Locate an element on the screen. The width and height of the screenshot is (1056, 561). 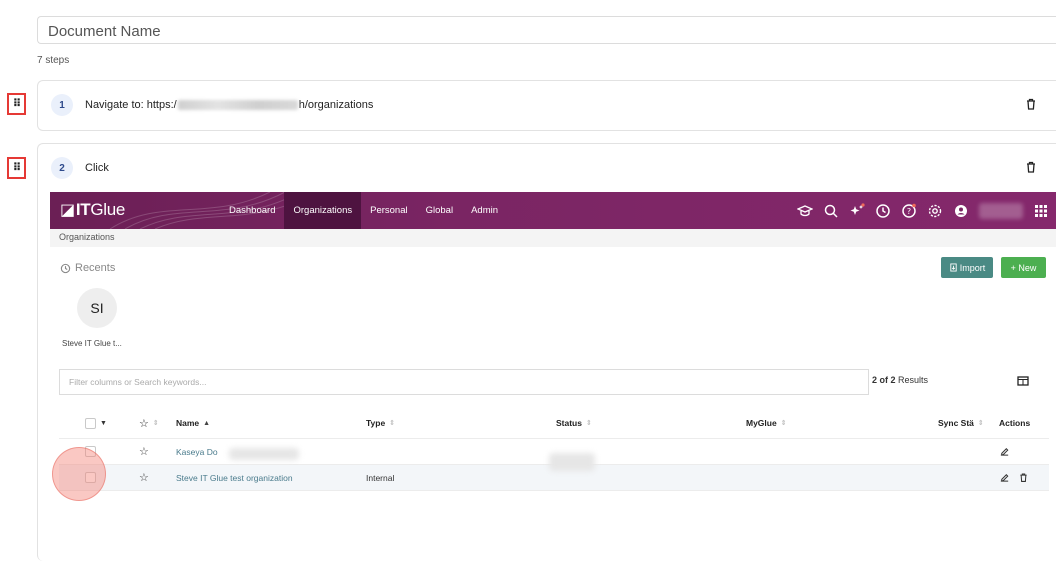
recents-label: Recents is located at coordinates (95, 268).